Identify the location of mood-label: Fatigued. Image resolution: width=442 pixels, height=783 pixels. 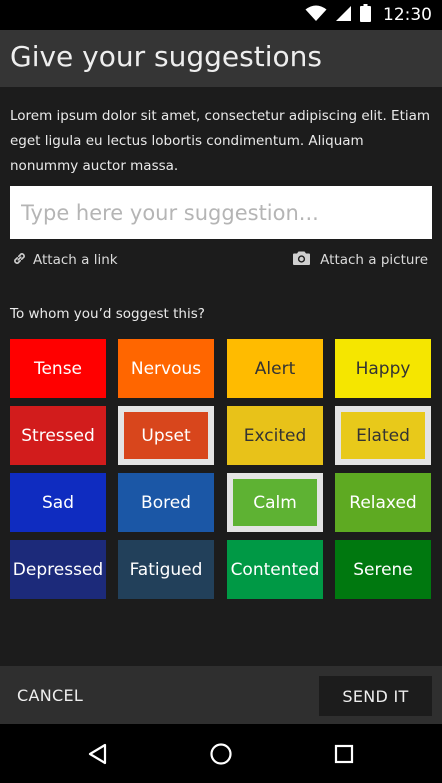
(166, 569).